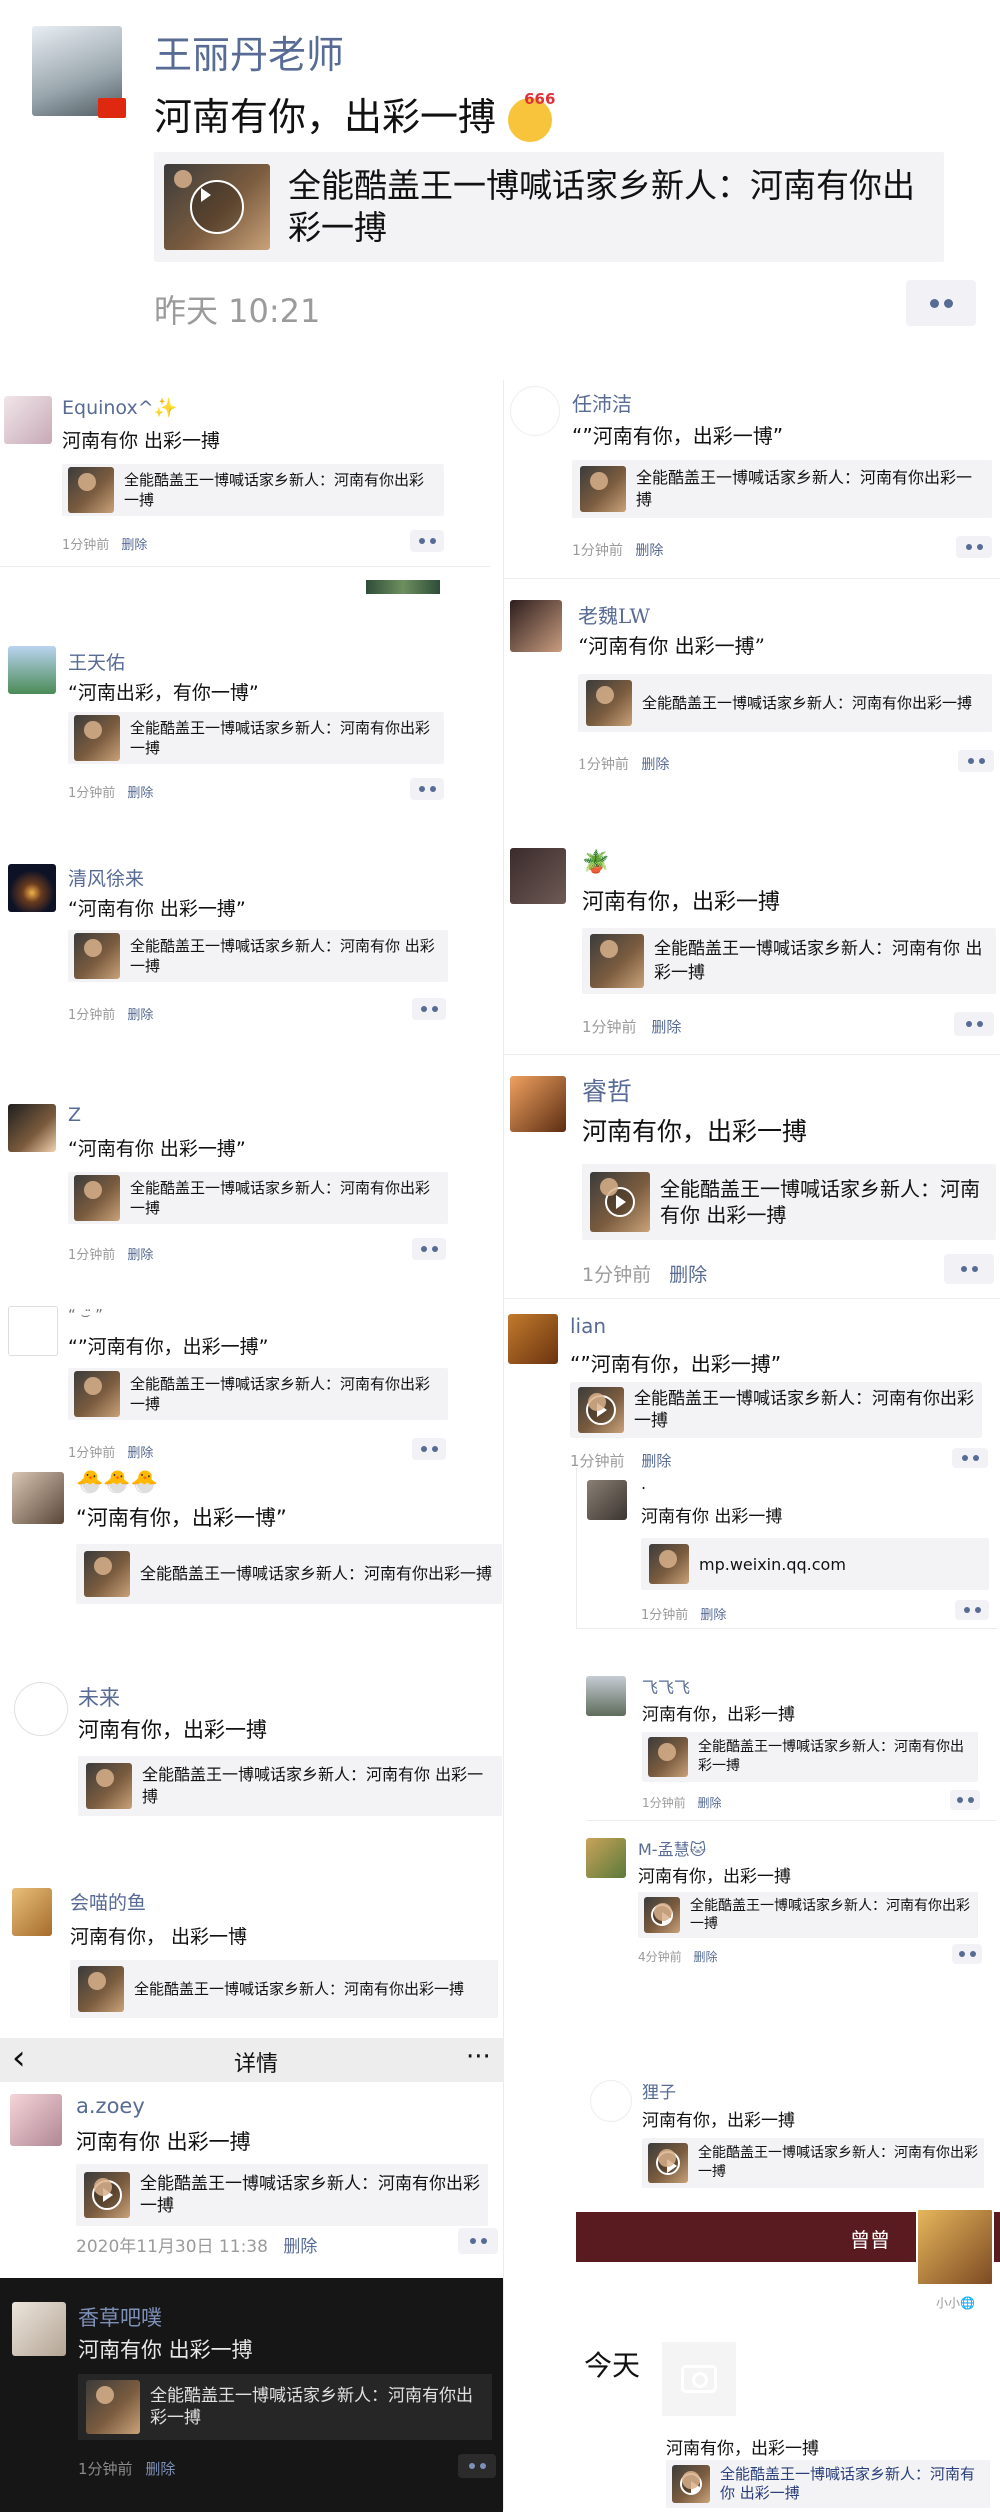 Image resolution: width=1000 pixels, height=2512 pixels. Describe the element at coordinates (828, 2484) in the screenshot. I see `today-link-card: 全能酷盖王一博喊话家乡新人：河南有你 出彩一搏` at that location.